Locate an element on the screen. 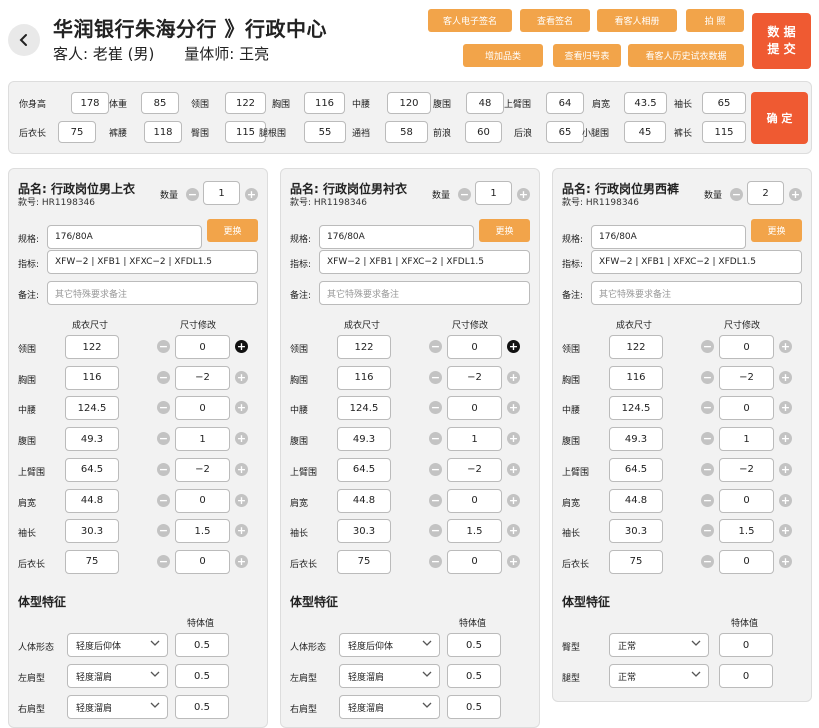 Image resolution: width=819 pixels, height=728 pixels. measure-value-input: 75 is located at coordinates (77, 132).